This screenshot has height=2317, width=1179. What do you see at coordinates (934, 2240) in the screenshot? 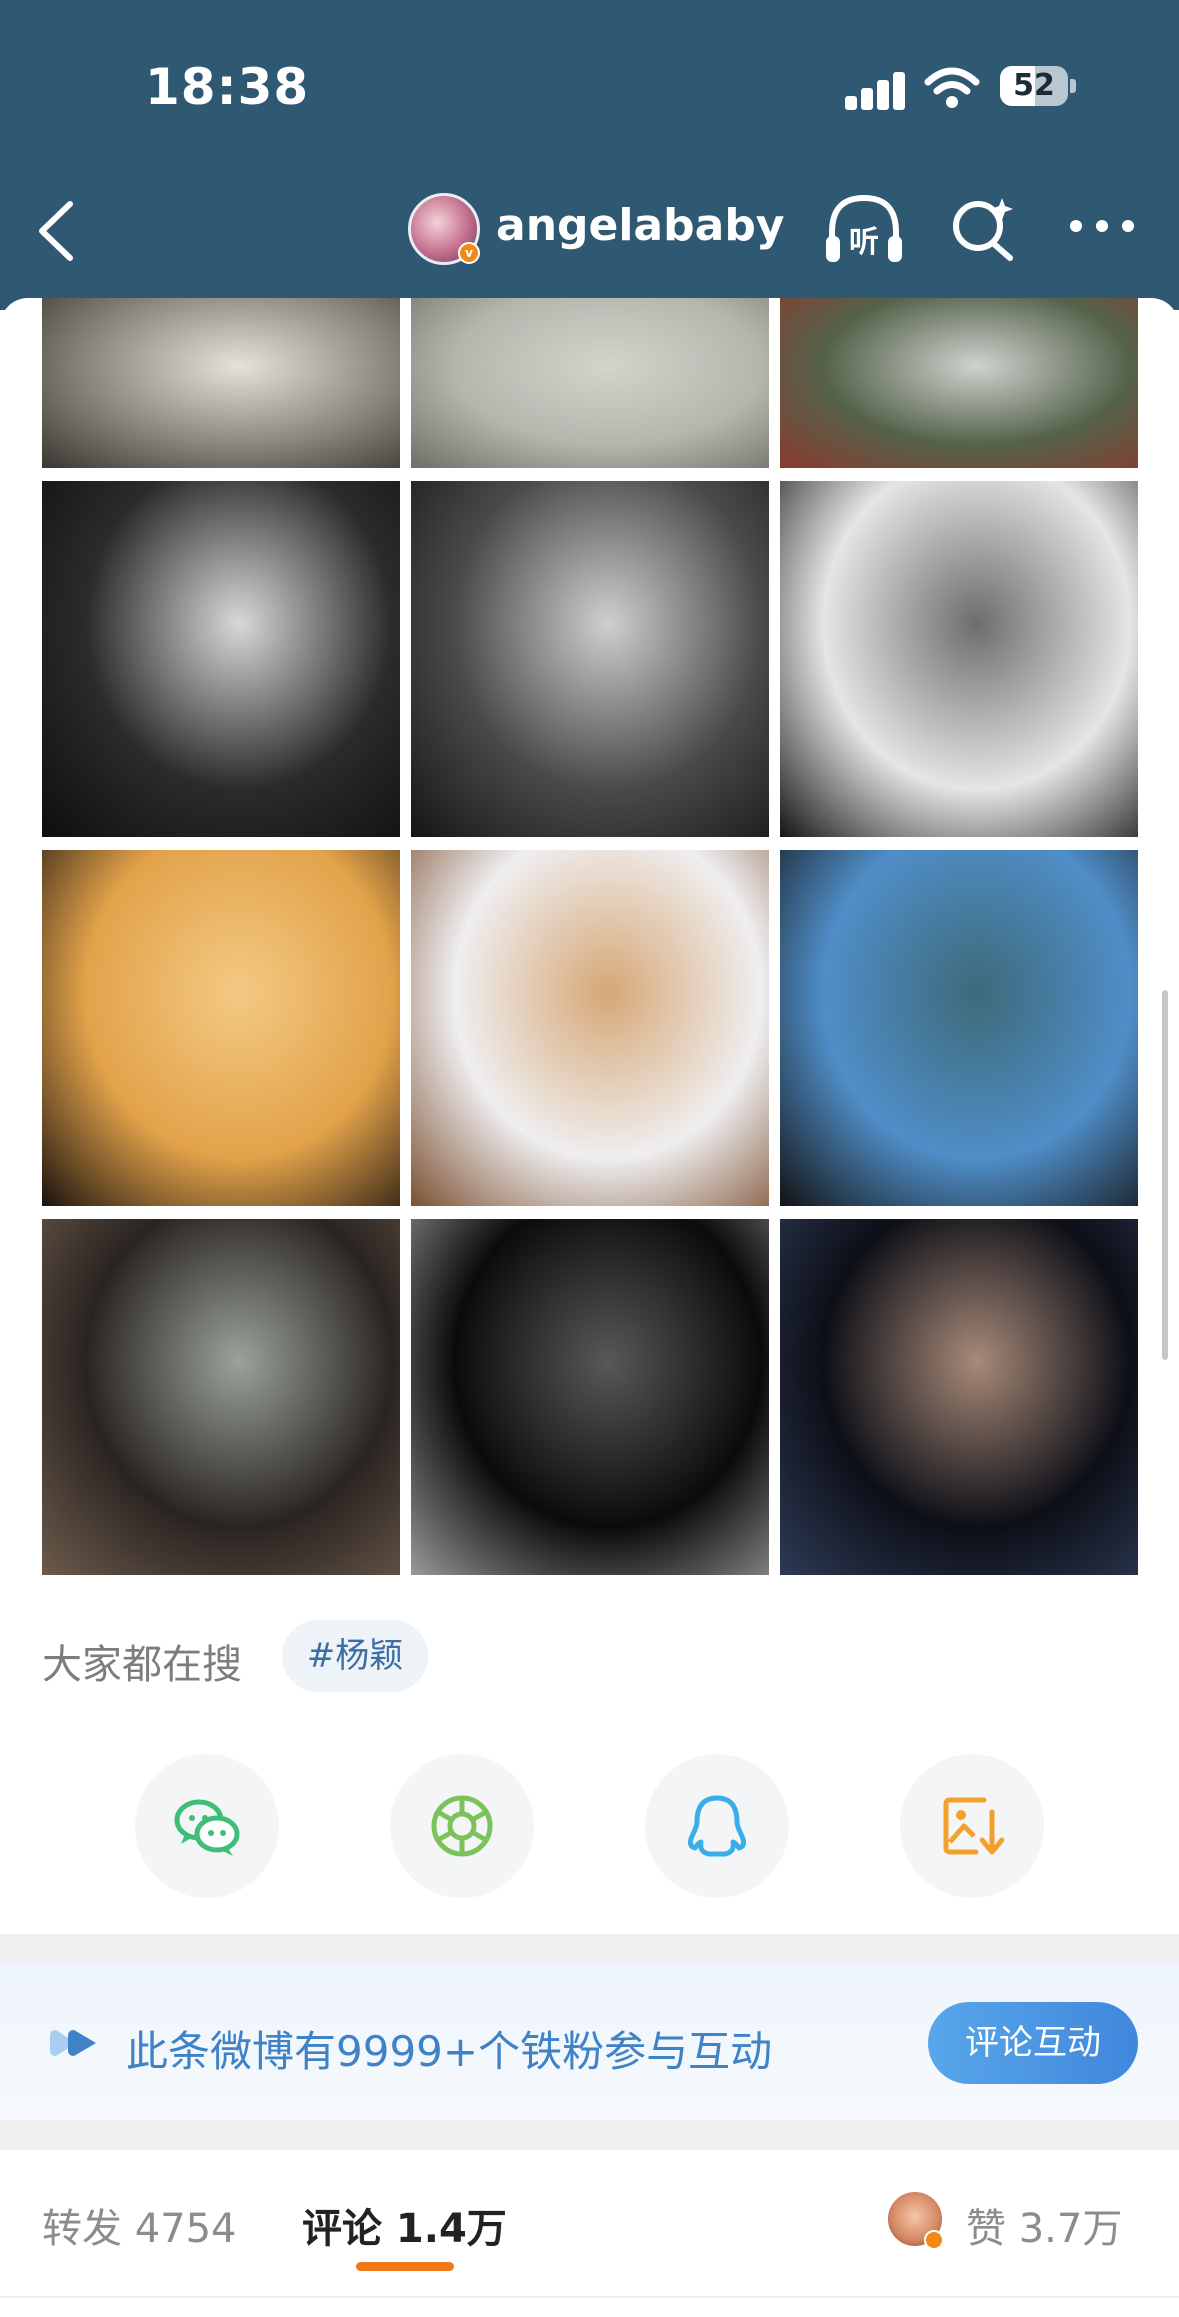
I see `verified-badge-icon` at bounding box center [934, 2240].